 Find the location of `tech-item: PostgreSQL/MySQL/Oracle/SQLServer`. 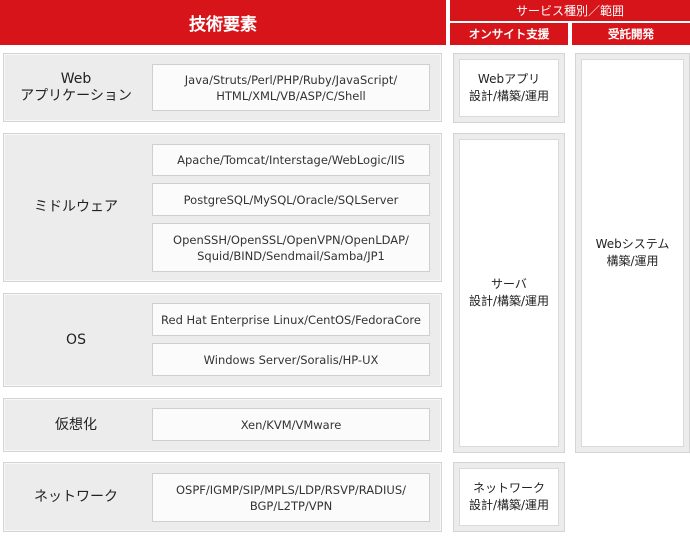

tech-item: PostgreSQL/MySQL/Oracle/SQLServer is located at coordinates (291, 199).